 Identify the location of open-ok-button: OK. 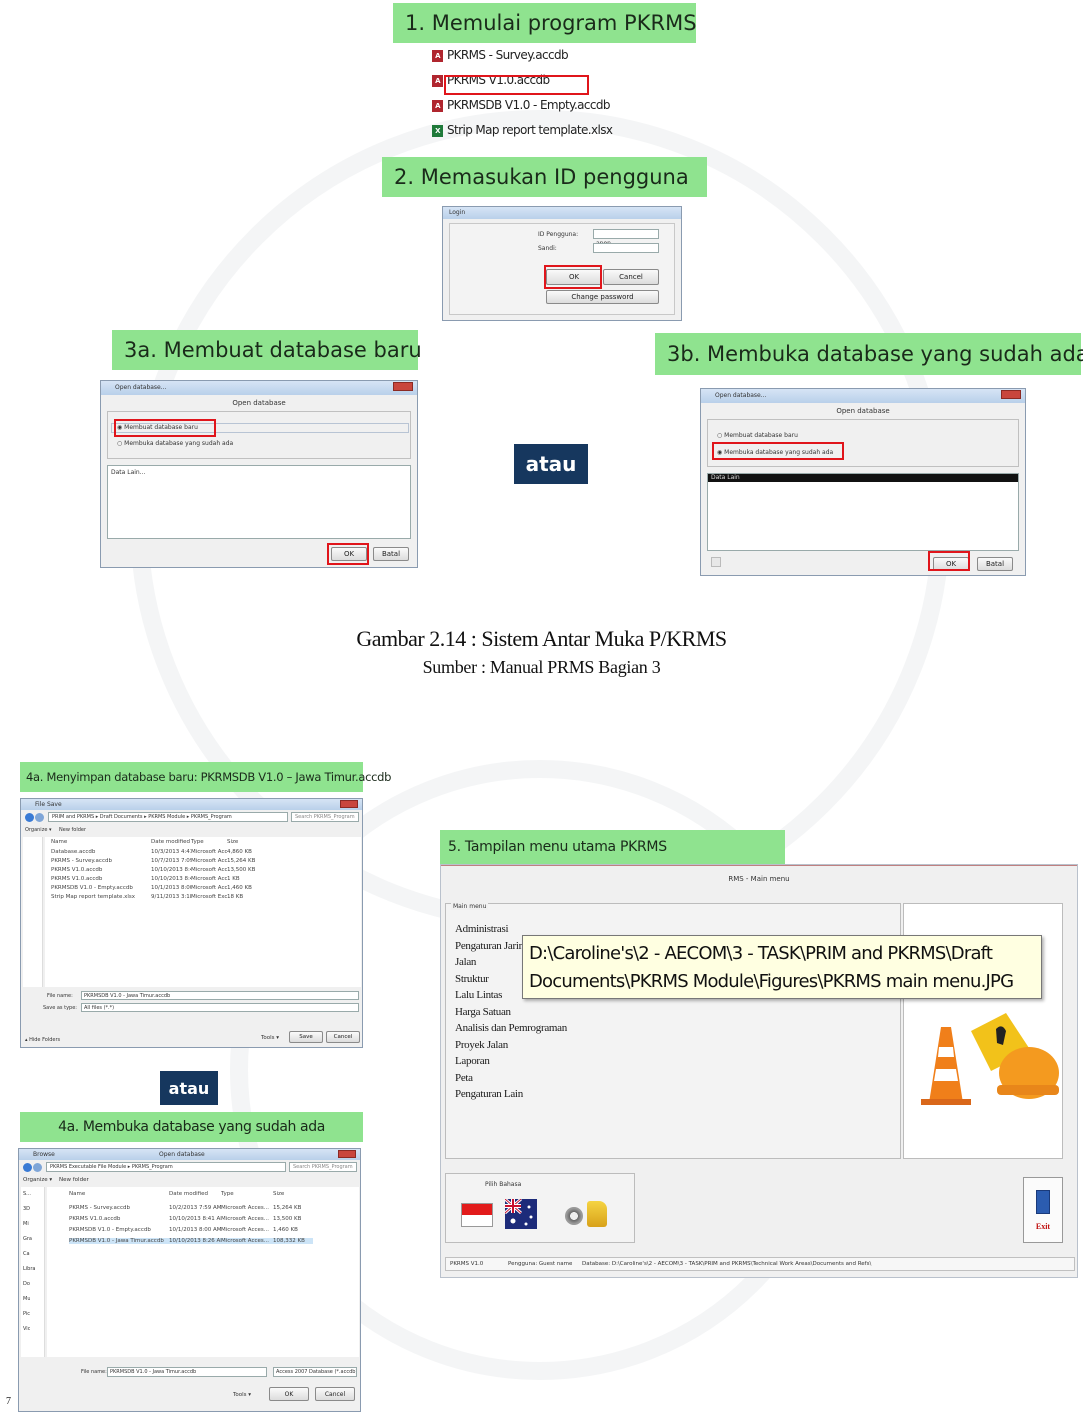
(289, 1394).